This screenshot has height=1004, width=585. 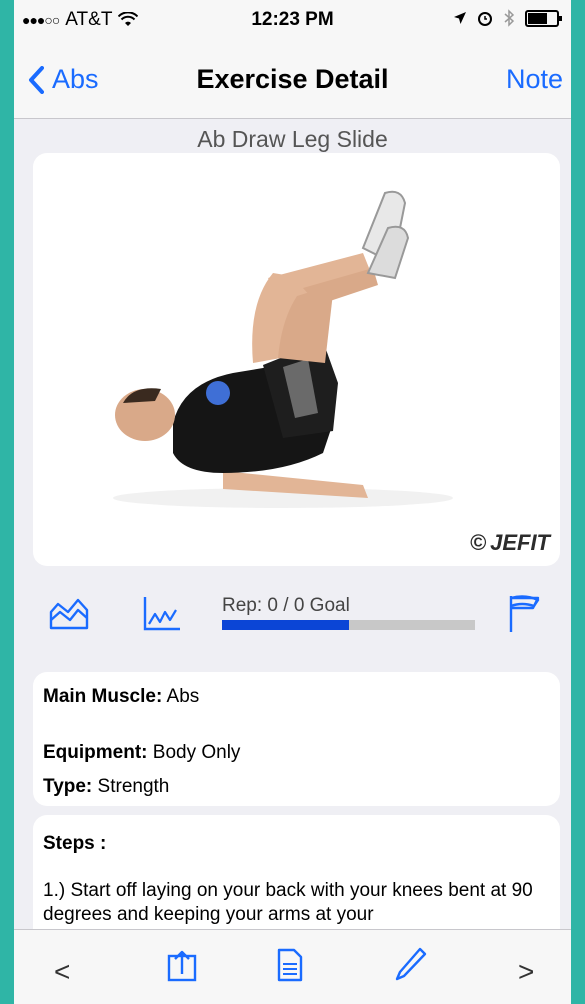 What do you see at coordinates (285, 625) in the screenshot?
I see `rep-progress-fill` at bounding box center [285, 625].